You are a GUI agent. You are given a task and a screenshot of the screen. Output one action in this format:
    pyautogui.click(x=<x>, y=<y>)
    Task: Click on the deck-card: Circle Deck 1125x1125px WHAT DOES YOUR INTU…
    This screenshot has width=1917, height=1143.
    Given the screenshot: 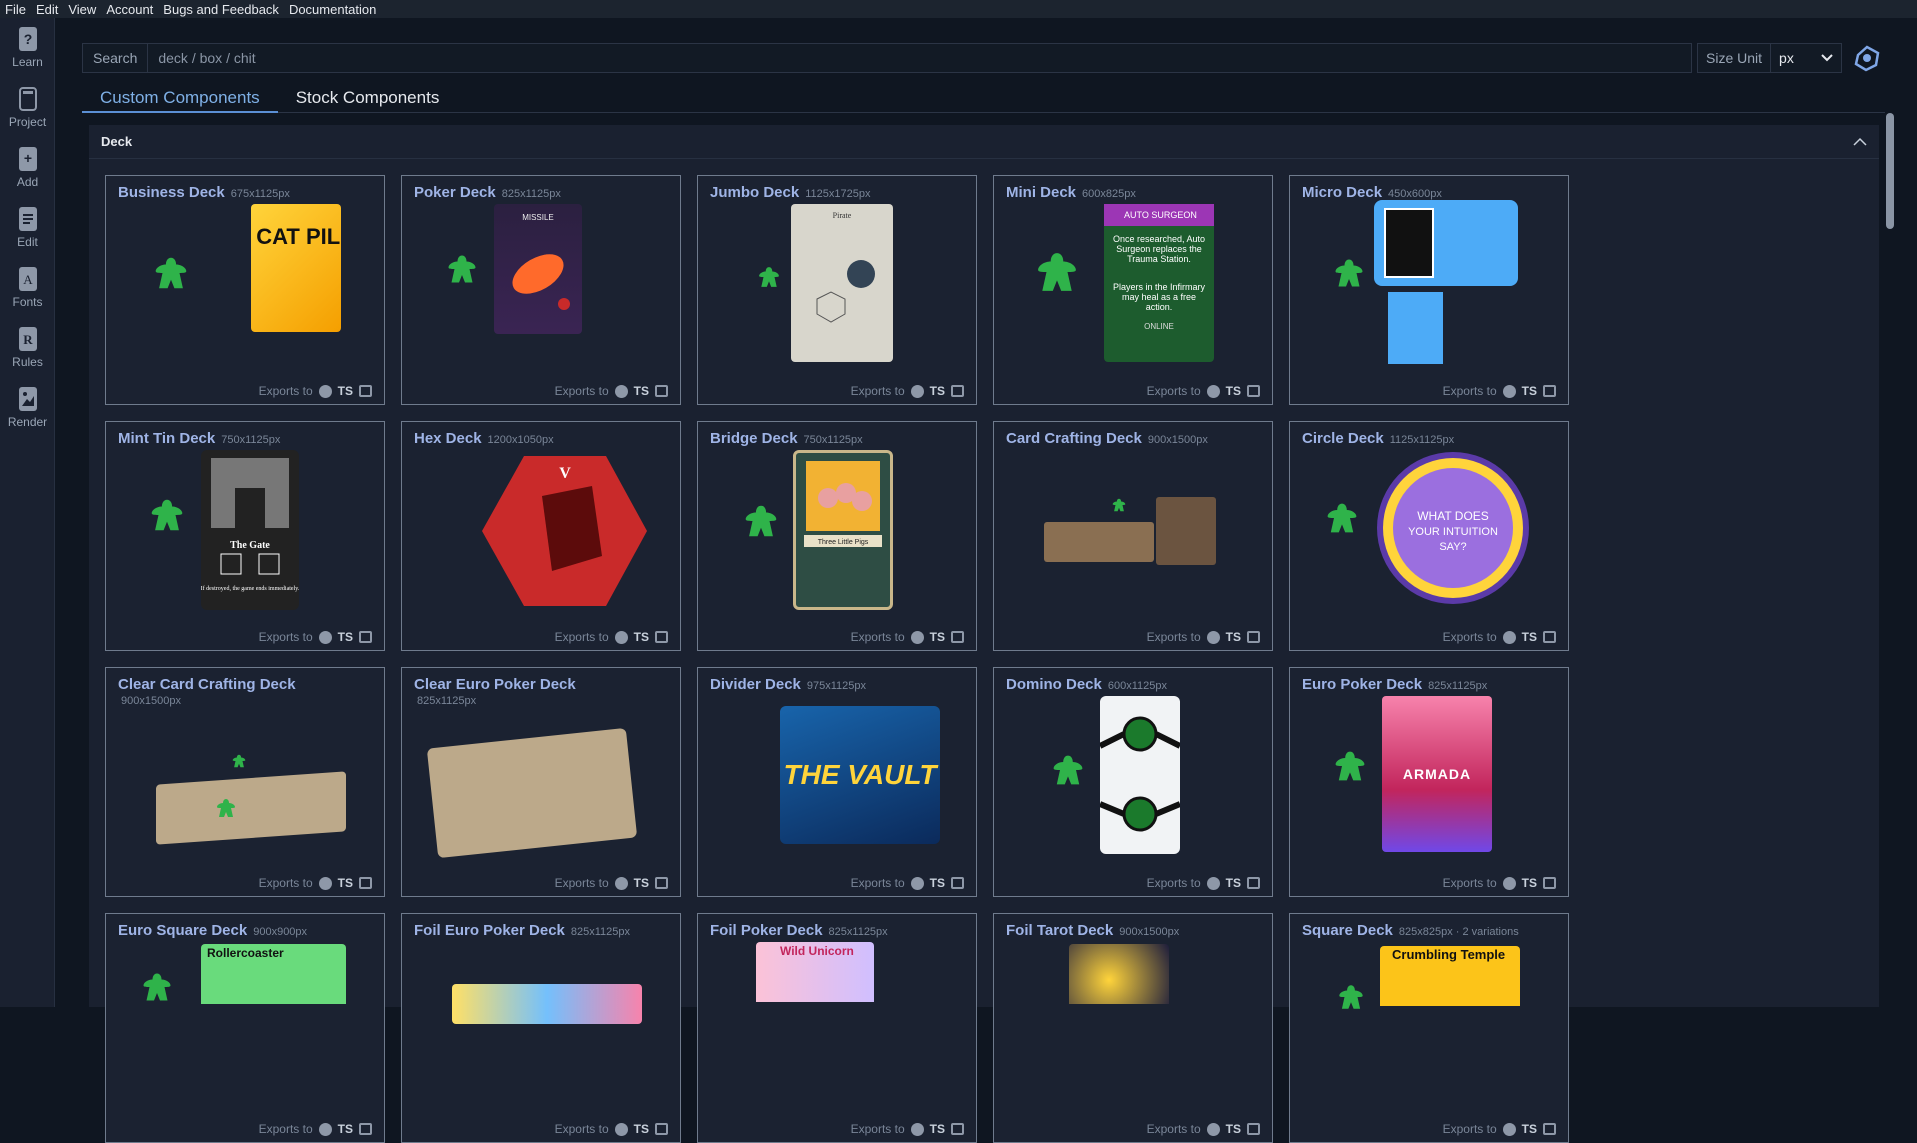 What is the action you would take?
    pyautogui.click(x=1429, y=536)
    